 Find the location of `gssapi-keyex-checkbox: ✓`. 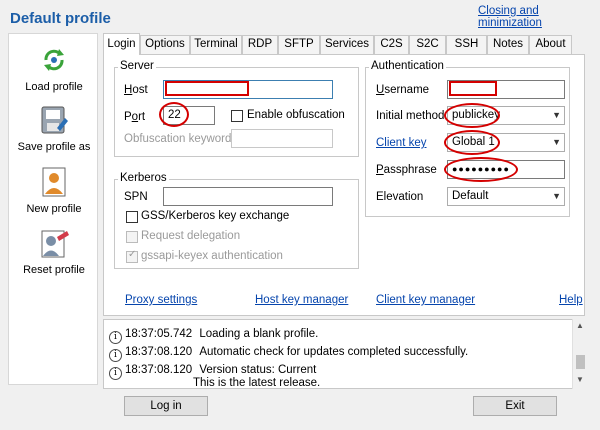

gssapi-keyex-checkbox: ✓ is located at coordinates (132, 256).